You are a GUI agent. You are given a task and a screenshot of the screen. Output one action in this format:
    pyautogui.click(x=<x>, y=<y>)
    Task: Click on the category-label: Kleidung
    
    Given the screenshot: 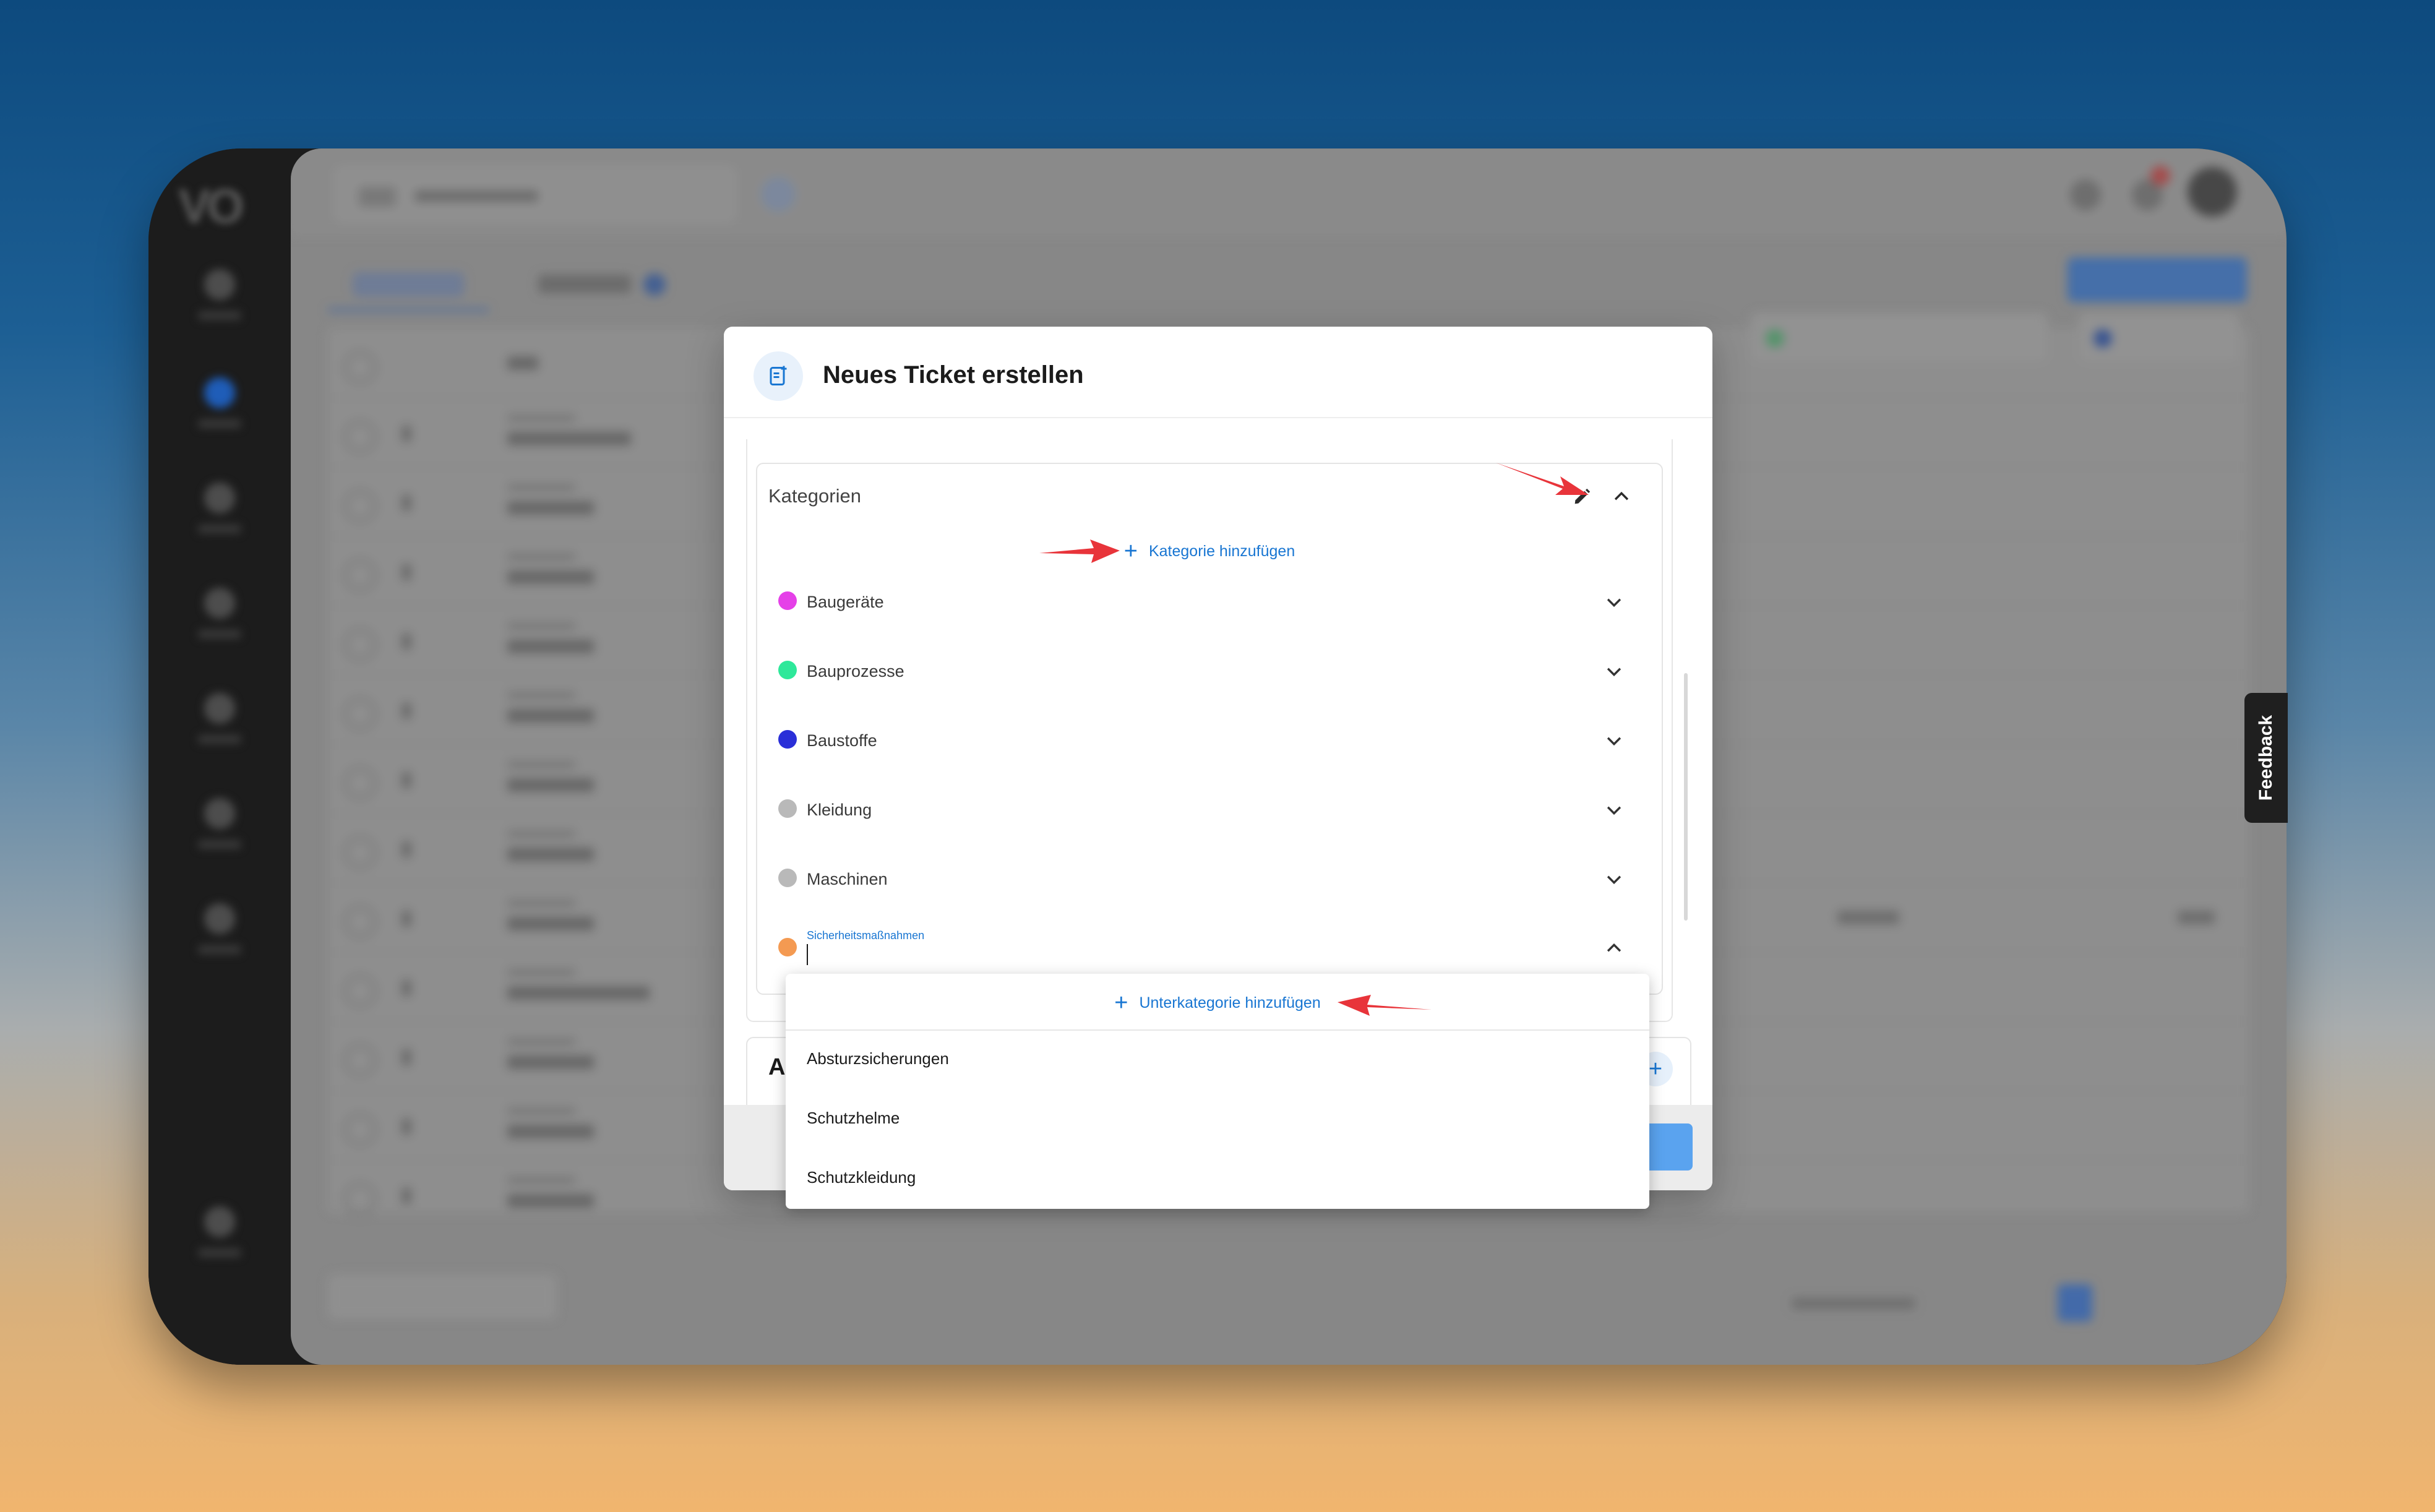 What is the action you would take?
    pyautogui.click(x=840, y=810)
    